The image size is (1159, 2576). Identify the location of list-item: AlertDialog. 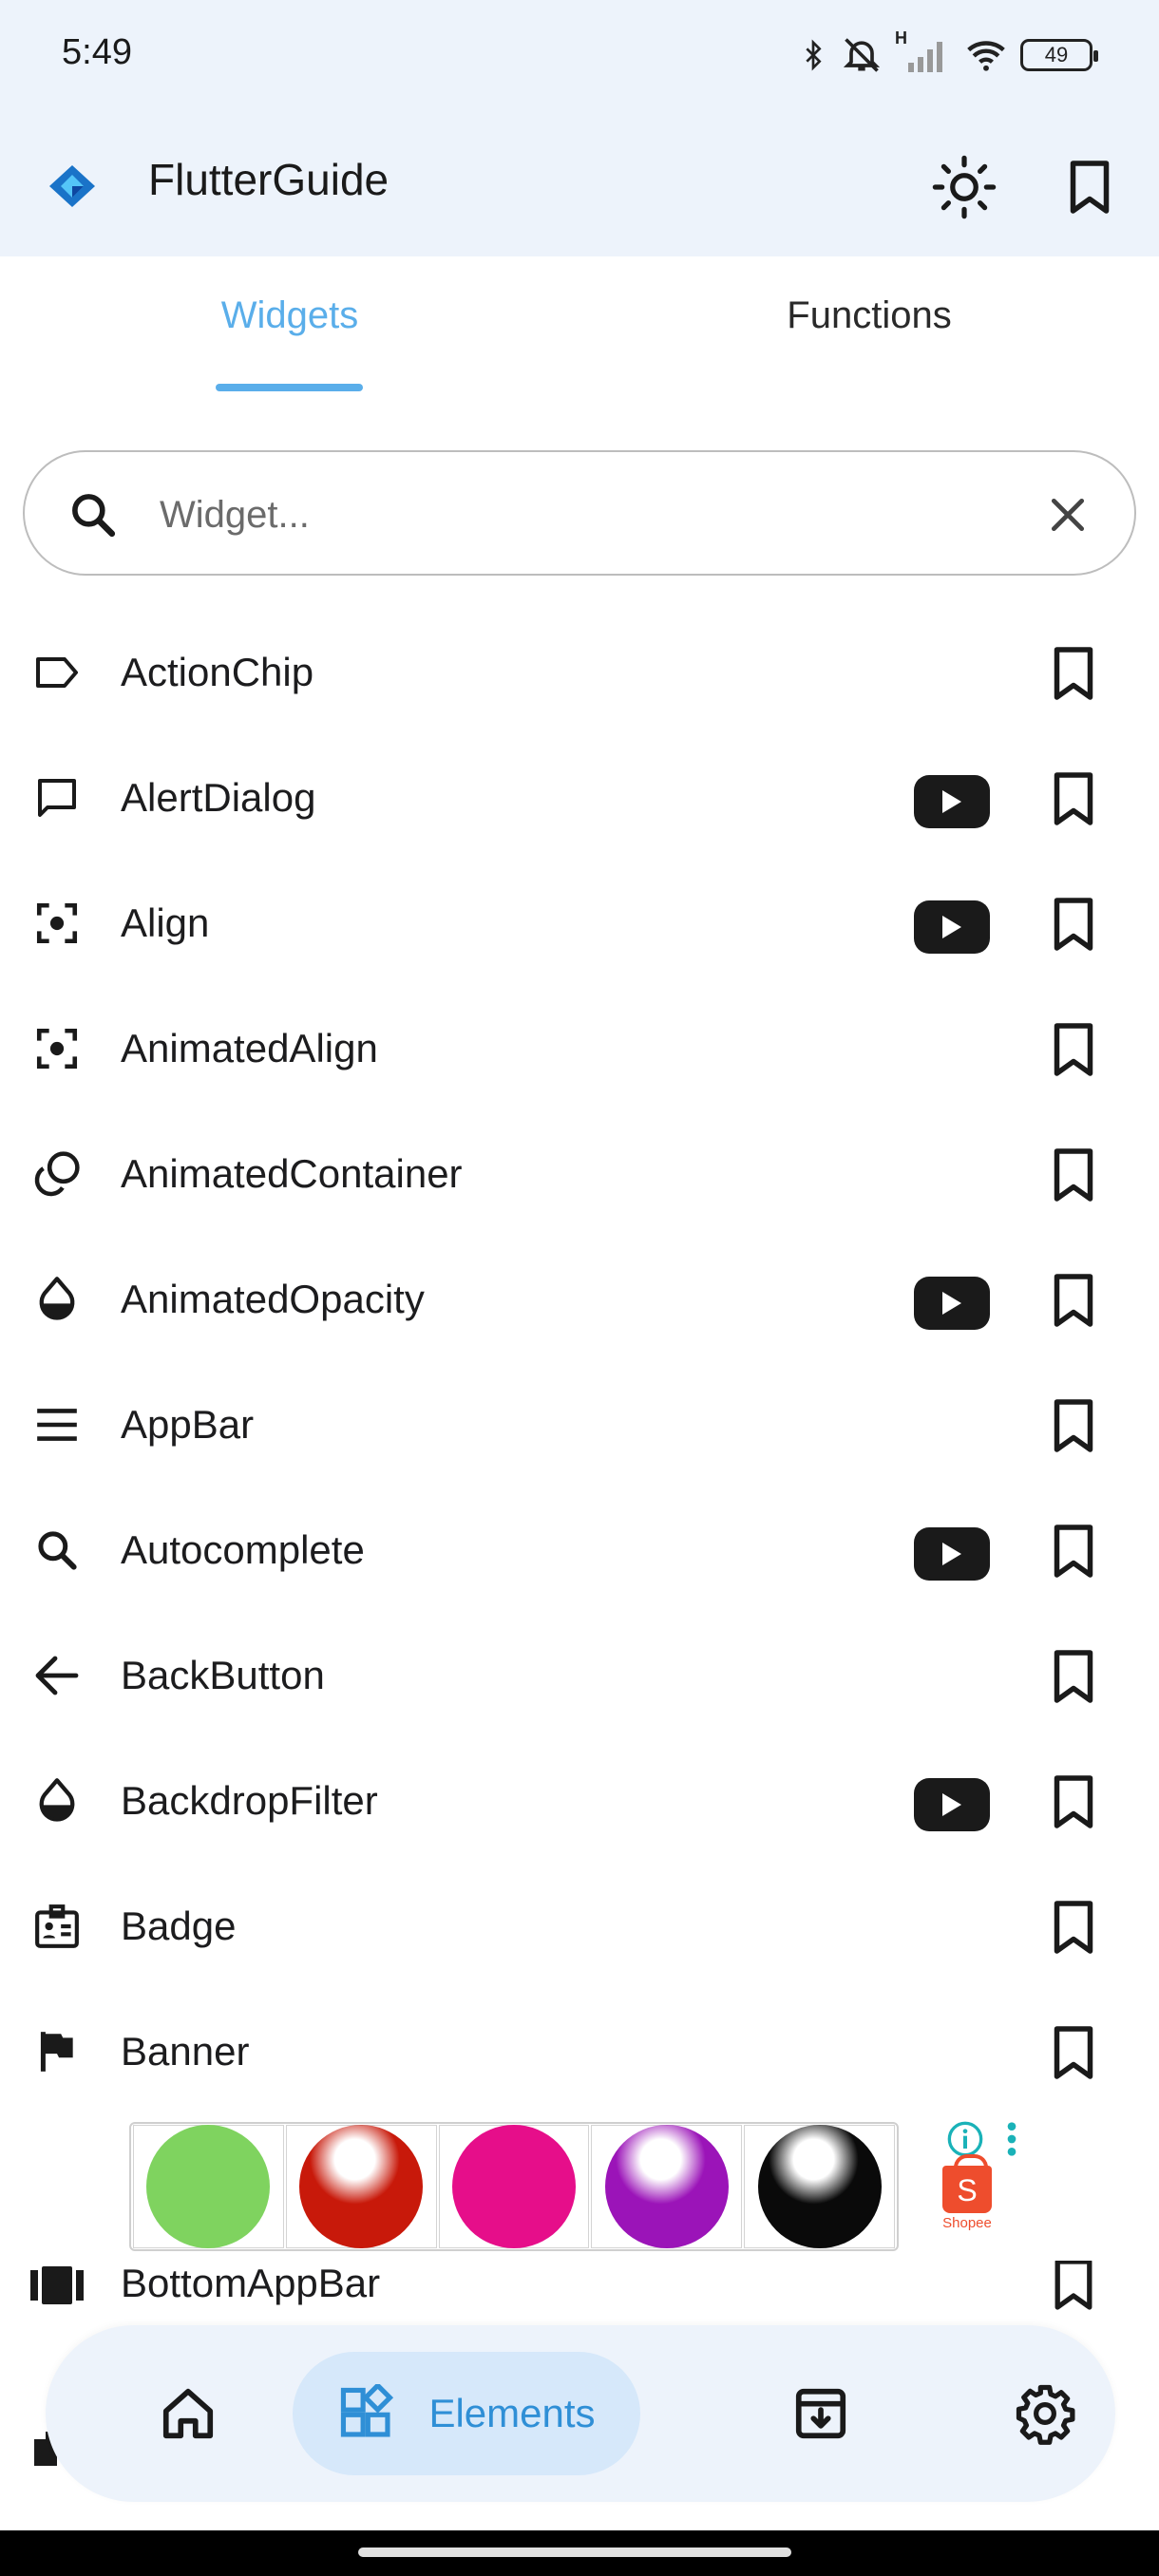
(579, 798).